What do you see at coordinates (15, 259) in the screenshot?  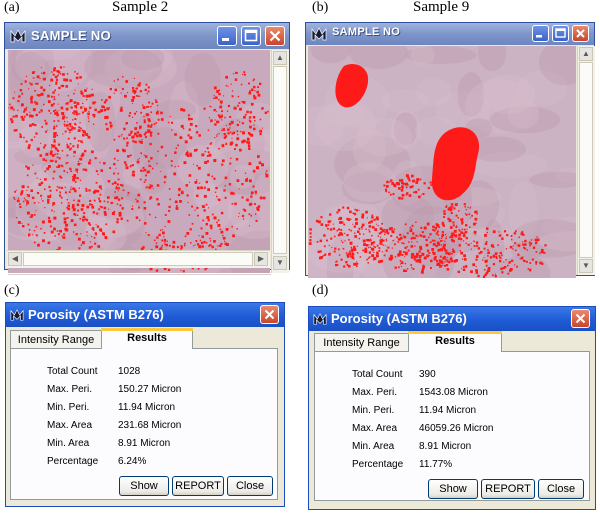 I see `scroll-left-icon: ◀` at bounding box center [15, 259].